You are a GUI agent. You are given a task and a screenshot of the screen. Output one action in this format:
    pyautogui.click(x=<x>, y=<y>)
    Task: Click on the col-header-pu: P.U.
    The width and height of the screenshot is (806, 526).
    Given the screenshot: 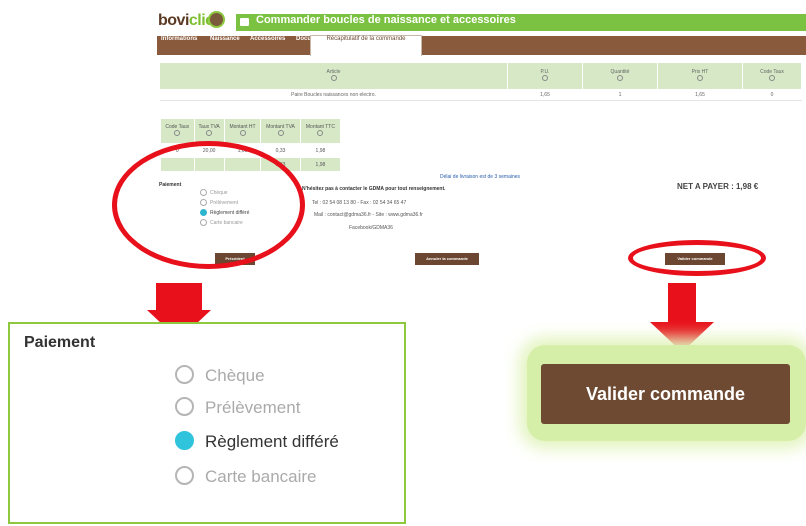 What is the action you would take?
    pyautogui.click(x=545, y=76)
    